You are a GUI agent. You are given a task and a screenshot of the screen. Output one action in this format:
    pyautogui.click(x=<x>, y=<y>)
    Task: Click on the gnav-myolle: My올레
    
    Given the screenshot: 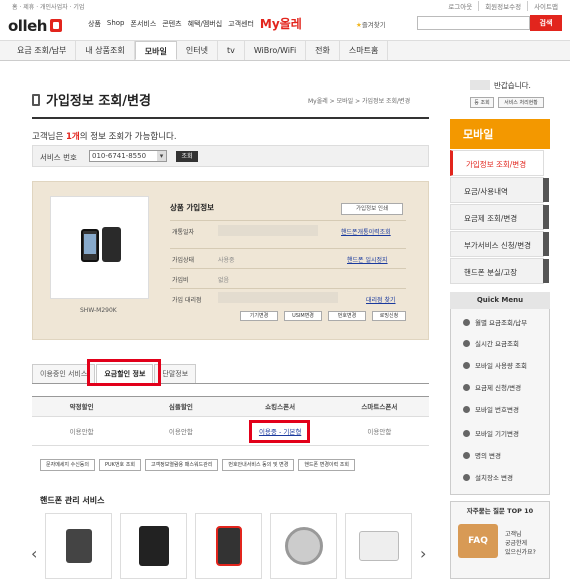 What is the action you would take?
    pyautogui.click(x=281, y=23)
    